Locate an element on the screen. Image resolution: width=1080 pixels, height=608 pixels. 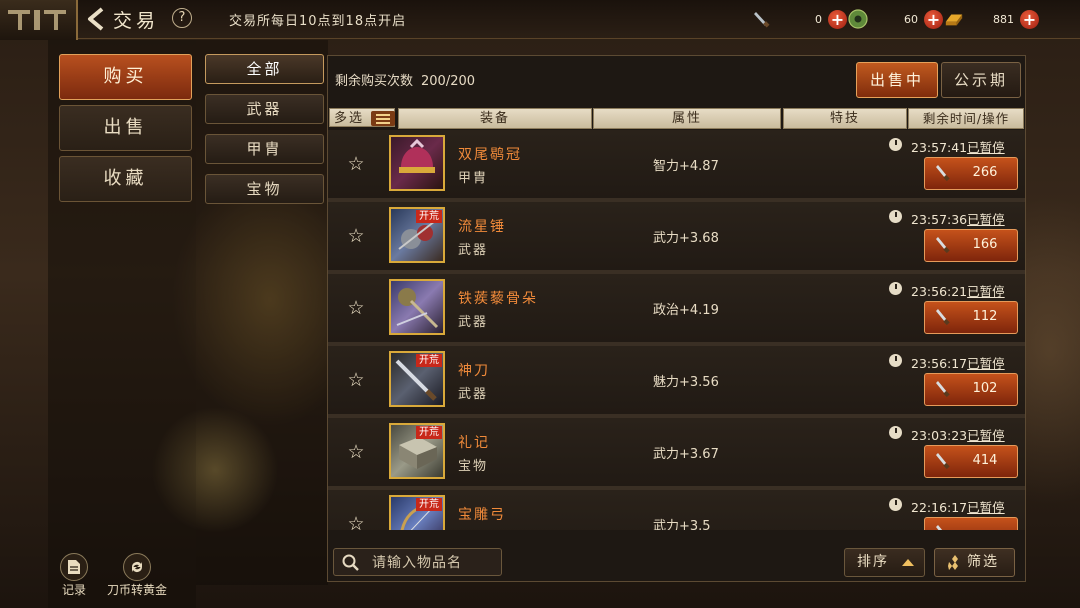
column-equipment: 装备 is located at coordinates (495, 118).